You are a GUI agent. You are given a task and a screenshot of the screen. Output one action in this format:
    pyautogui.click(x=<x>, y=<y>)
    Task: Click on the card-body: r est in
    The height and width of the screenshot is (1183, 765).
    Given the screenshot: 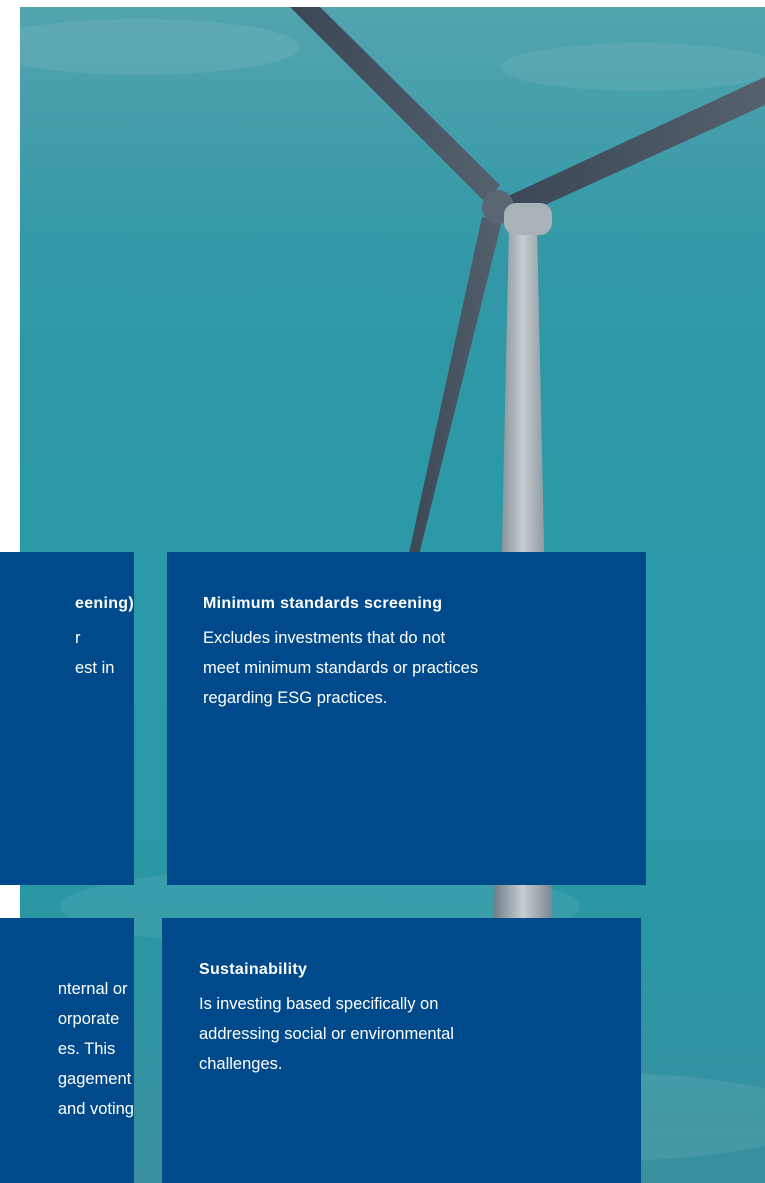 What is the action you would take?
    pyautogui.click(x=104, y=653)
    